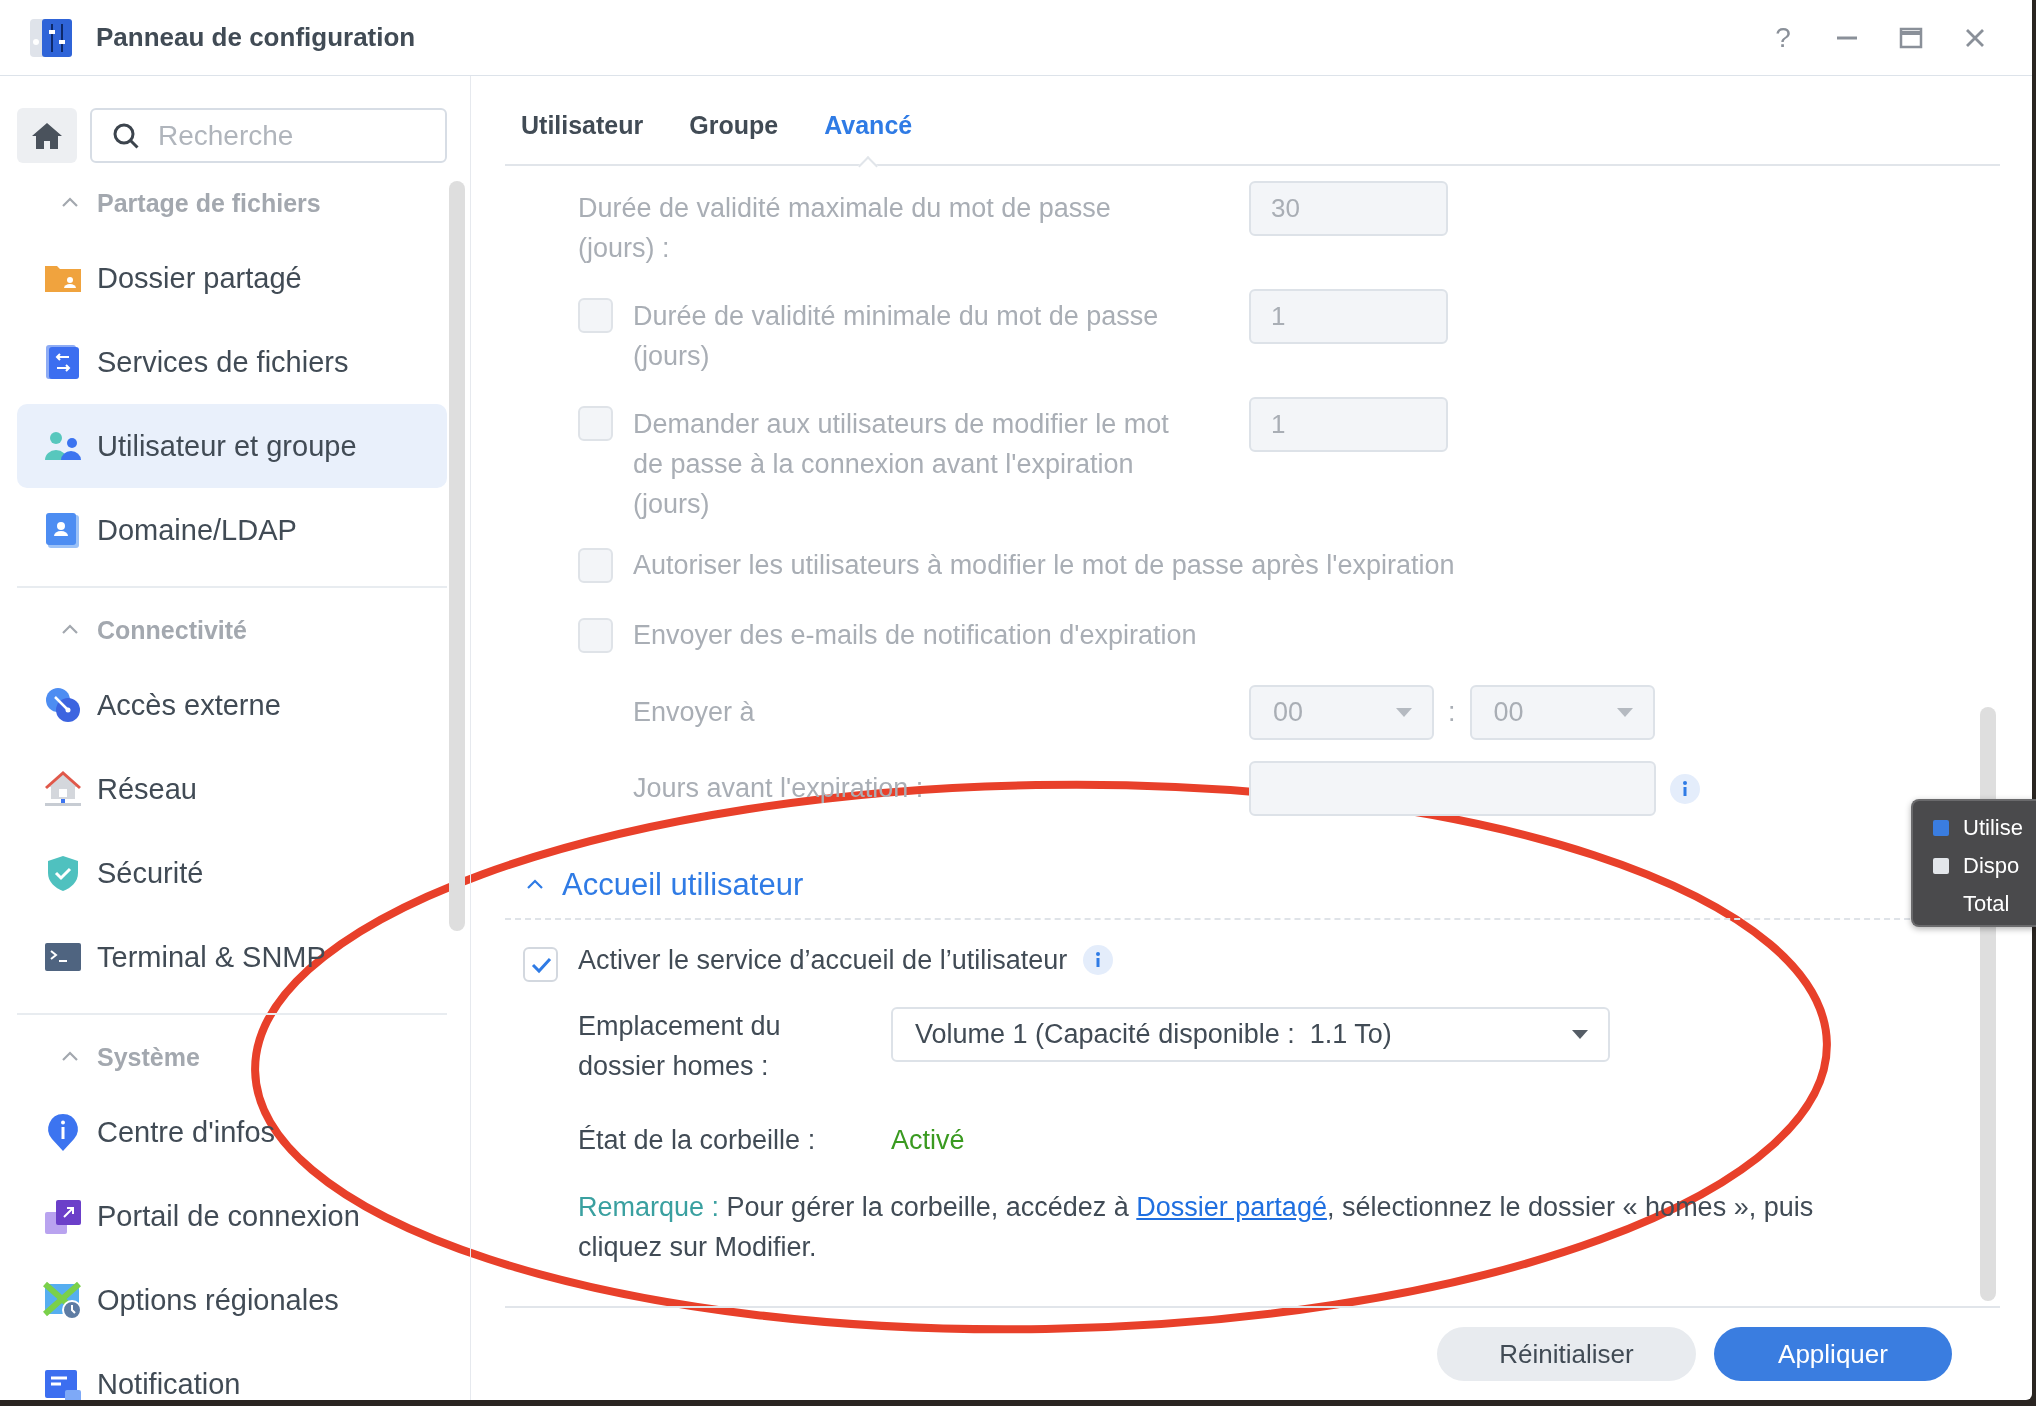 Image resolution: width=2036 pixels, height=1406 pixels. What do you see at coordinates (232, 530) in the screenshot?
I see `sidebar-item: Domaine/LDAP` at bounding box center [232, 530].